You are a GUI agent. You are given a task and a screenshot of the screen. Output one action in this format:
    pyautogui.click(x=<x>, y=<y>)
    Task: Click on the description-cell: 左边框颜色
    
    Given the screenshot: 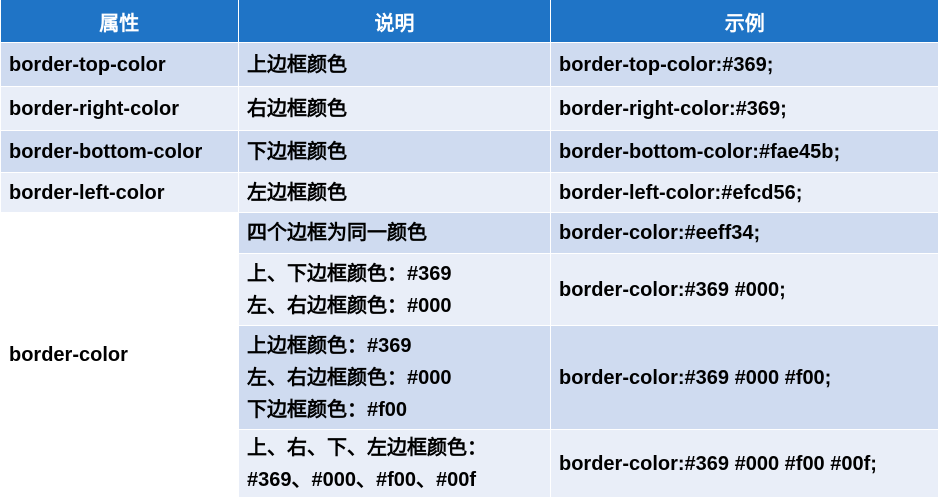 What is the action you would take?
    pyautogui.click(x=394, y=192)
    